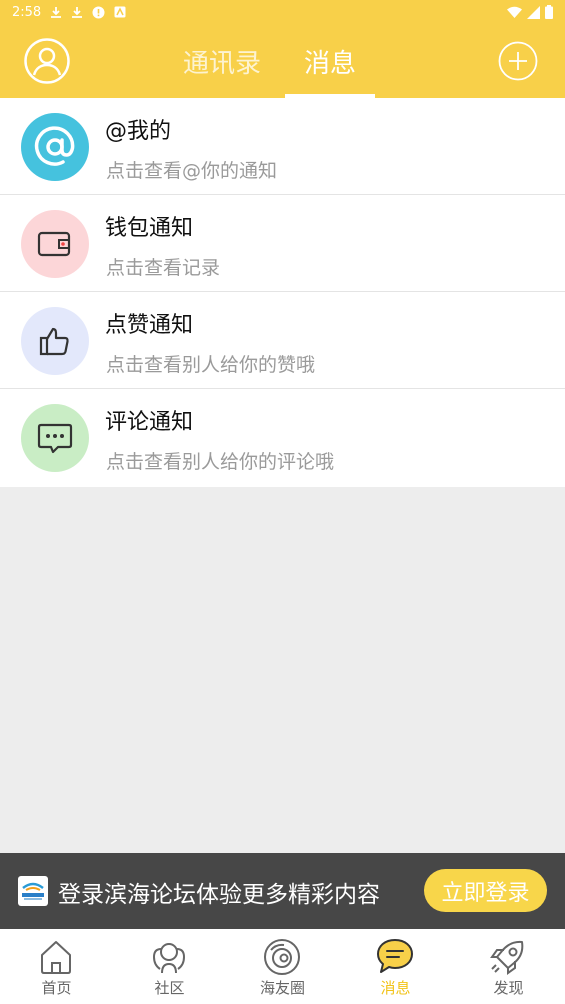 The width and height of the screenshot is (565, 1004). Describe the element at coordinates (163, 268) in the screenshot. I see `list-item-subtitle: 点击查看记录` at that location.